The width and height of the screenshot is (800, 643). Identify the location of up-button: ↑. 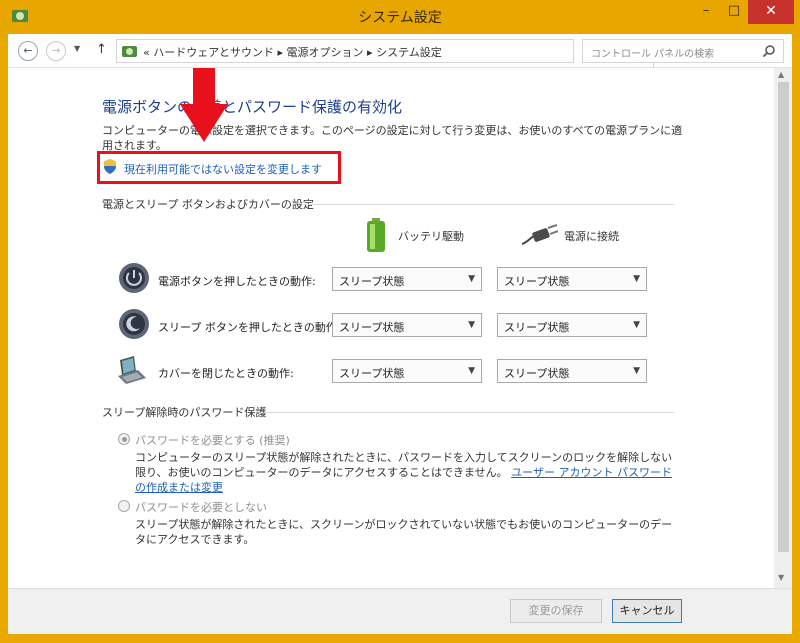
(101, 49).